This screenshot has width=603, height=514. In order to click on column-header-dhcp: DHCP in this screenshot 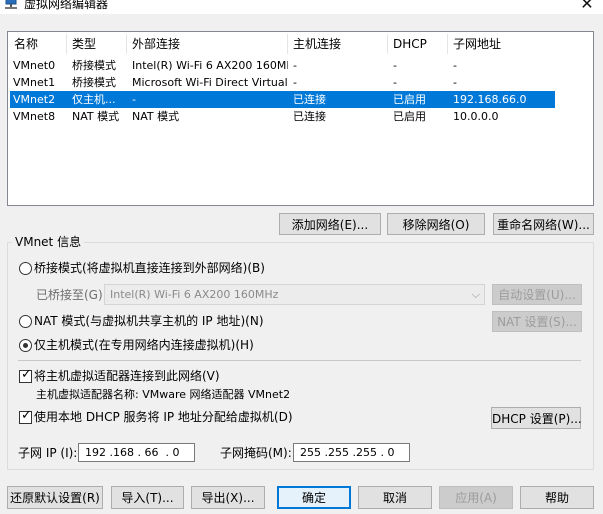, I will do `click(418, 44)`.